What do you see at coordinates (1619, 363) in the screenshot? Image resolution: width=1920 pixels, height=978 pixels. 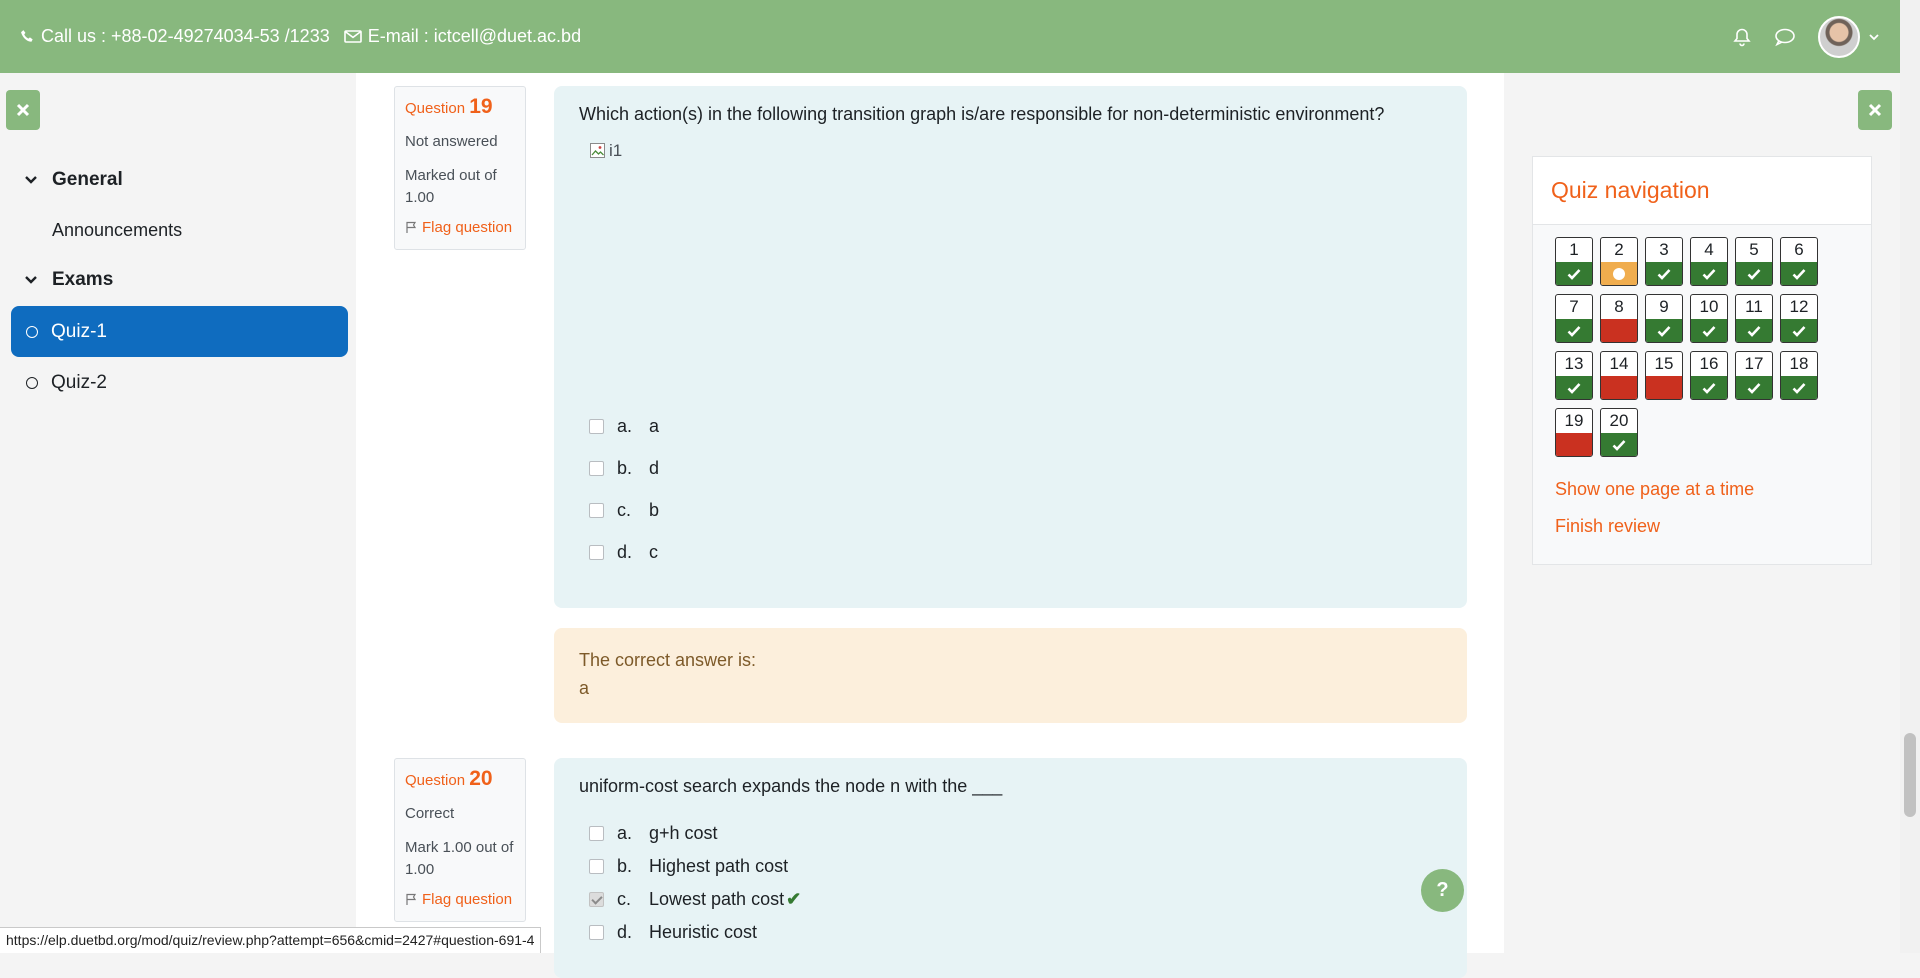 I see `question-number-label: 14` at bounding box center [1619, 363].